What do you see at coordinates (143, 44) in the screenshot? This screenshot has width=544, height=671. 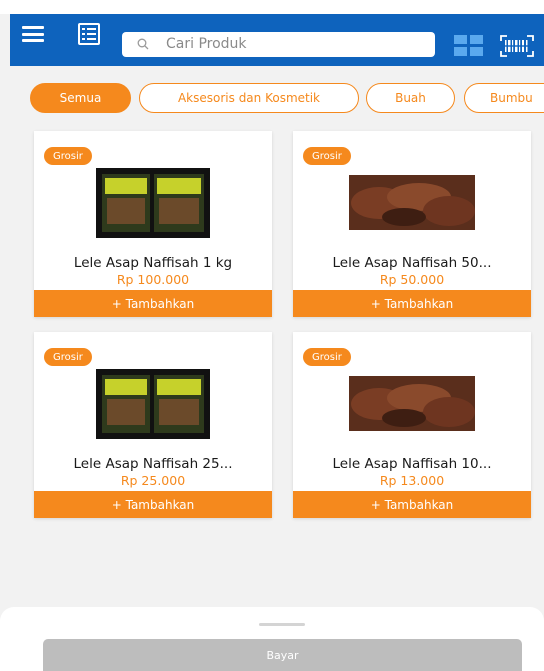 I see `search-icon` at bounding box center [143, 44].